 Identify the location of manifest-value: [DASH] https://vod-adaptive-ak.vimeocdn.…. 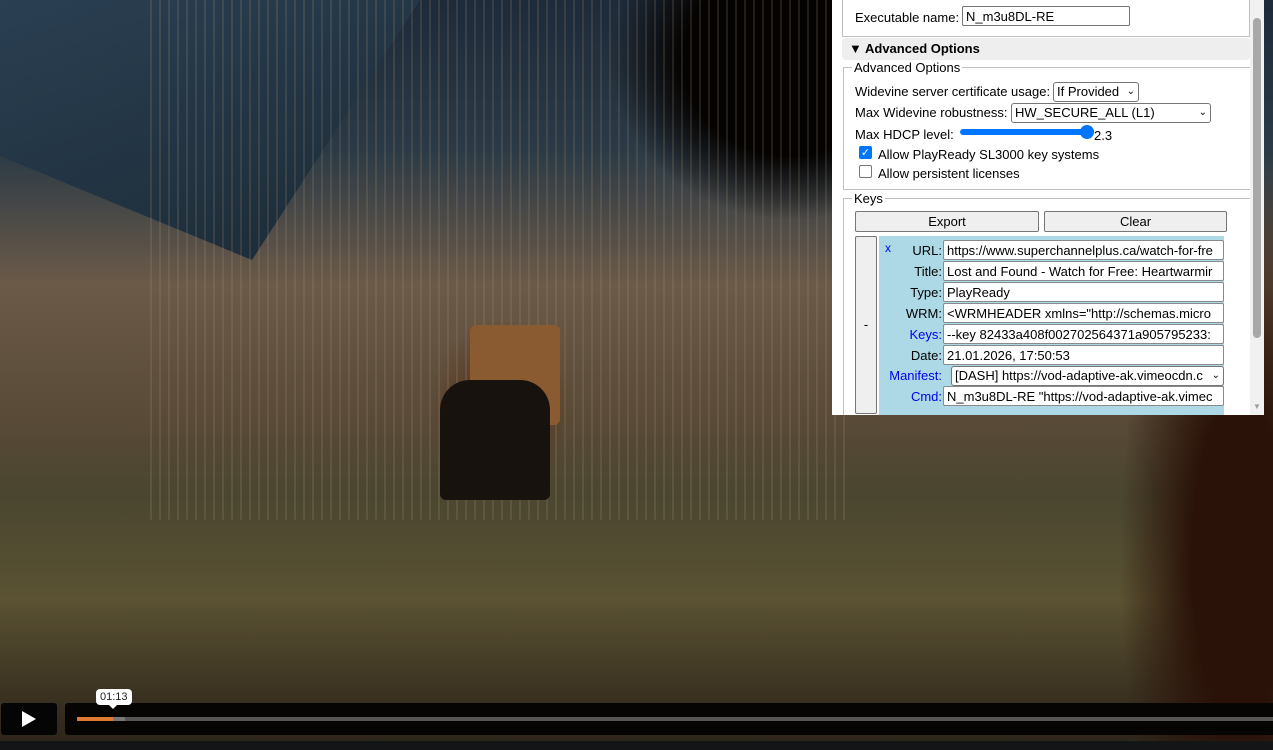
(1079, 375).